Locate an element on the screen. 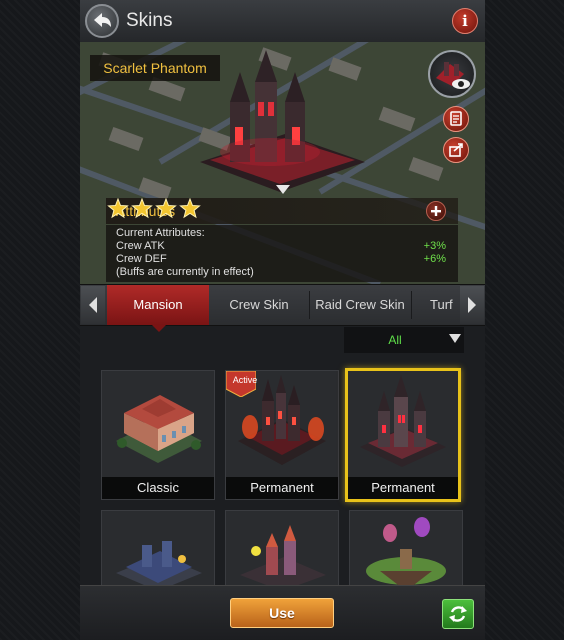  tab-turf: Turf is located at coordinates (436, 305).